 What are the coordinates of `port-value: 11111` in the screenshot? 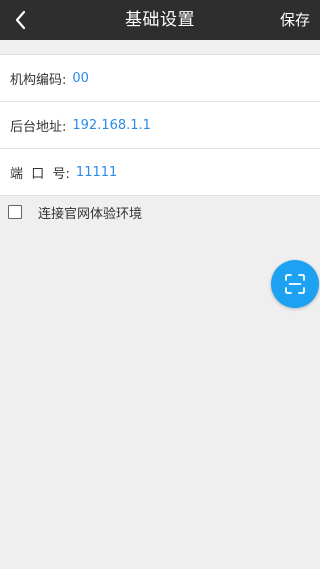 It's located at (96, 172).